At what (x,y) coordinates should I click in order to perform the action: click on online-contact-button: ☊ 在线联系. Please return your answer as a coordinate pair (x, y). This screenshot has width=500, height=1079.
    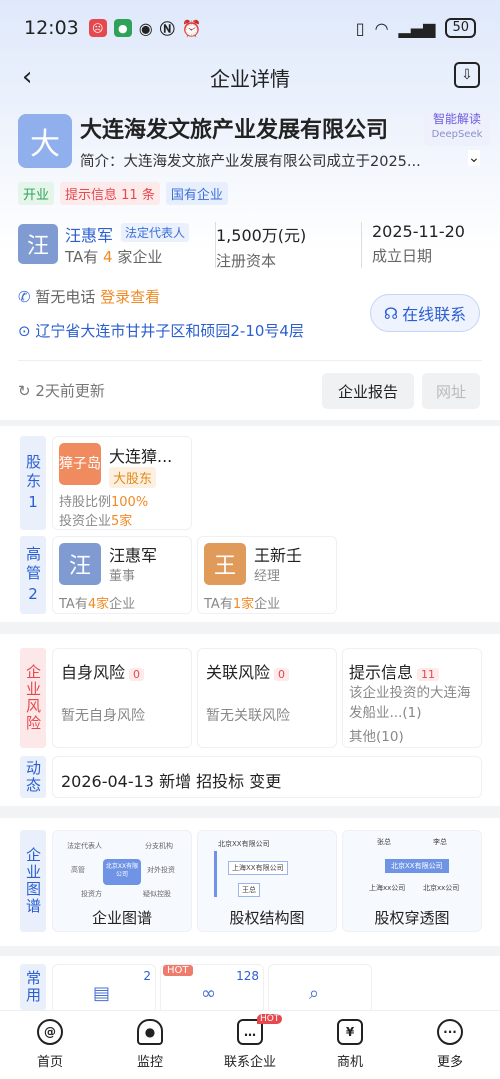
    Looking at the image, I should click on (425, 313).